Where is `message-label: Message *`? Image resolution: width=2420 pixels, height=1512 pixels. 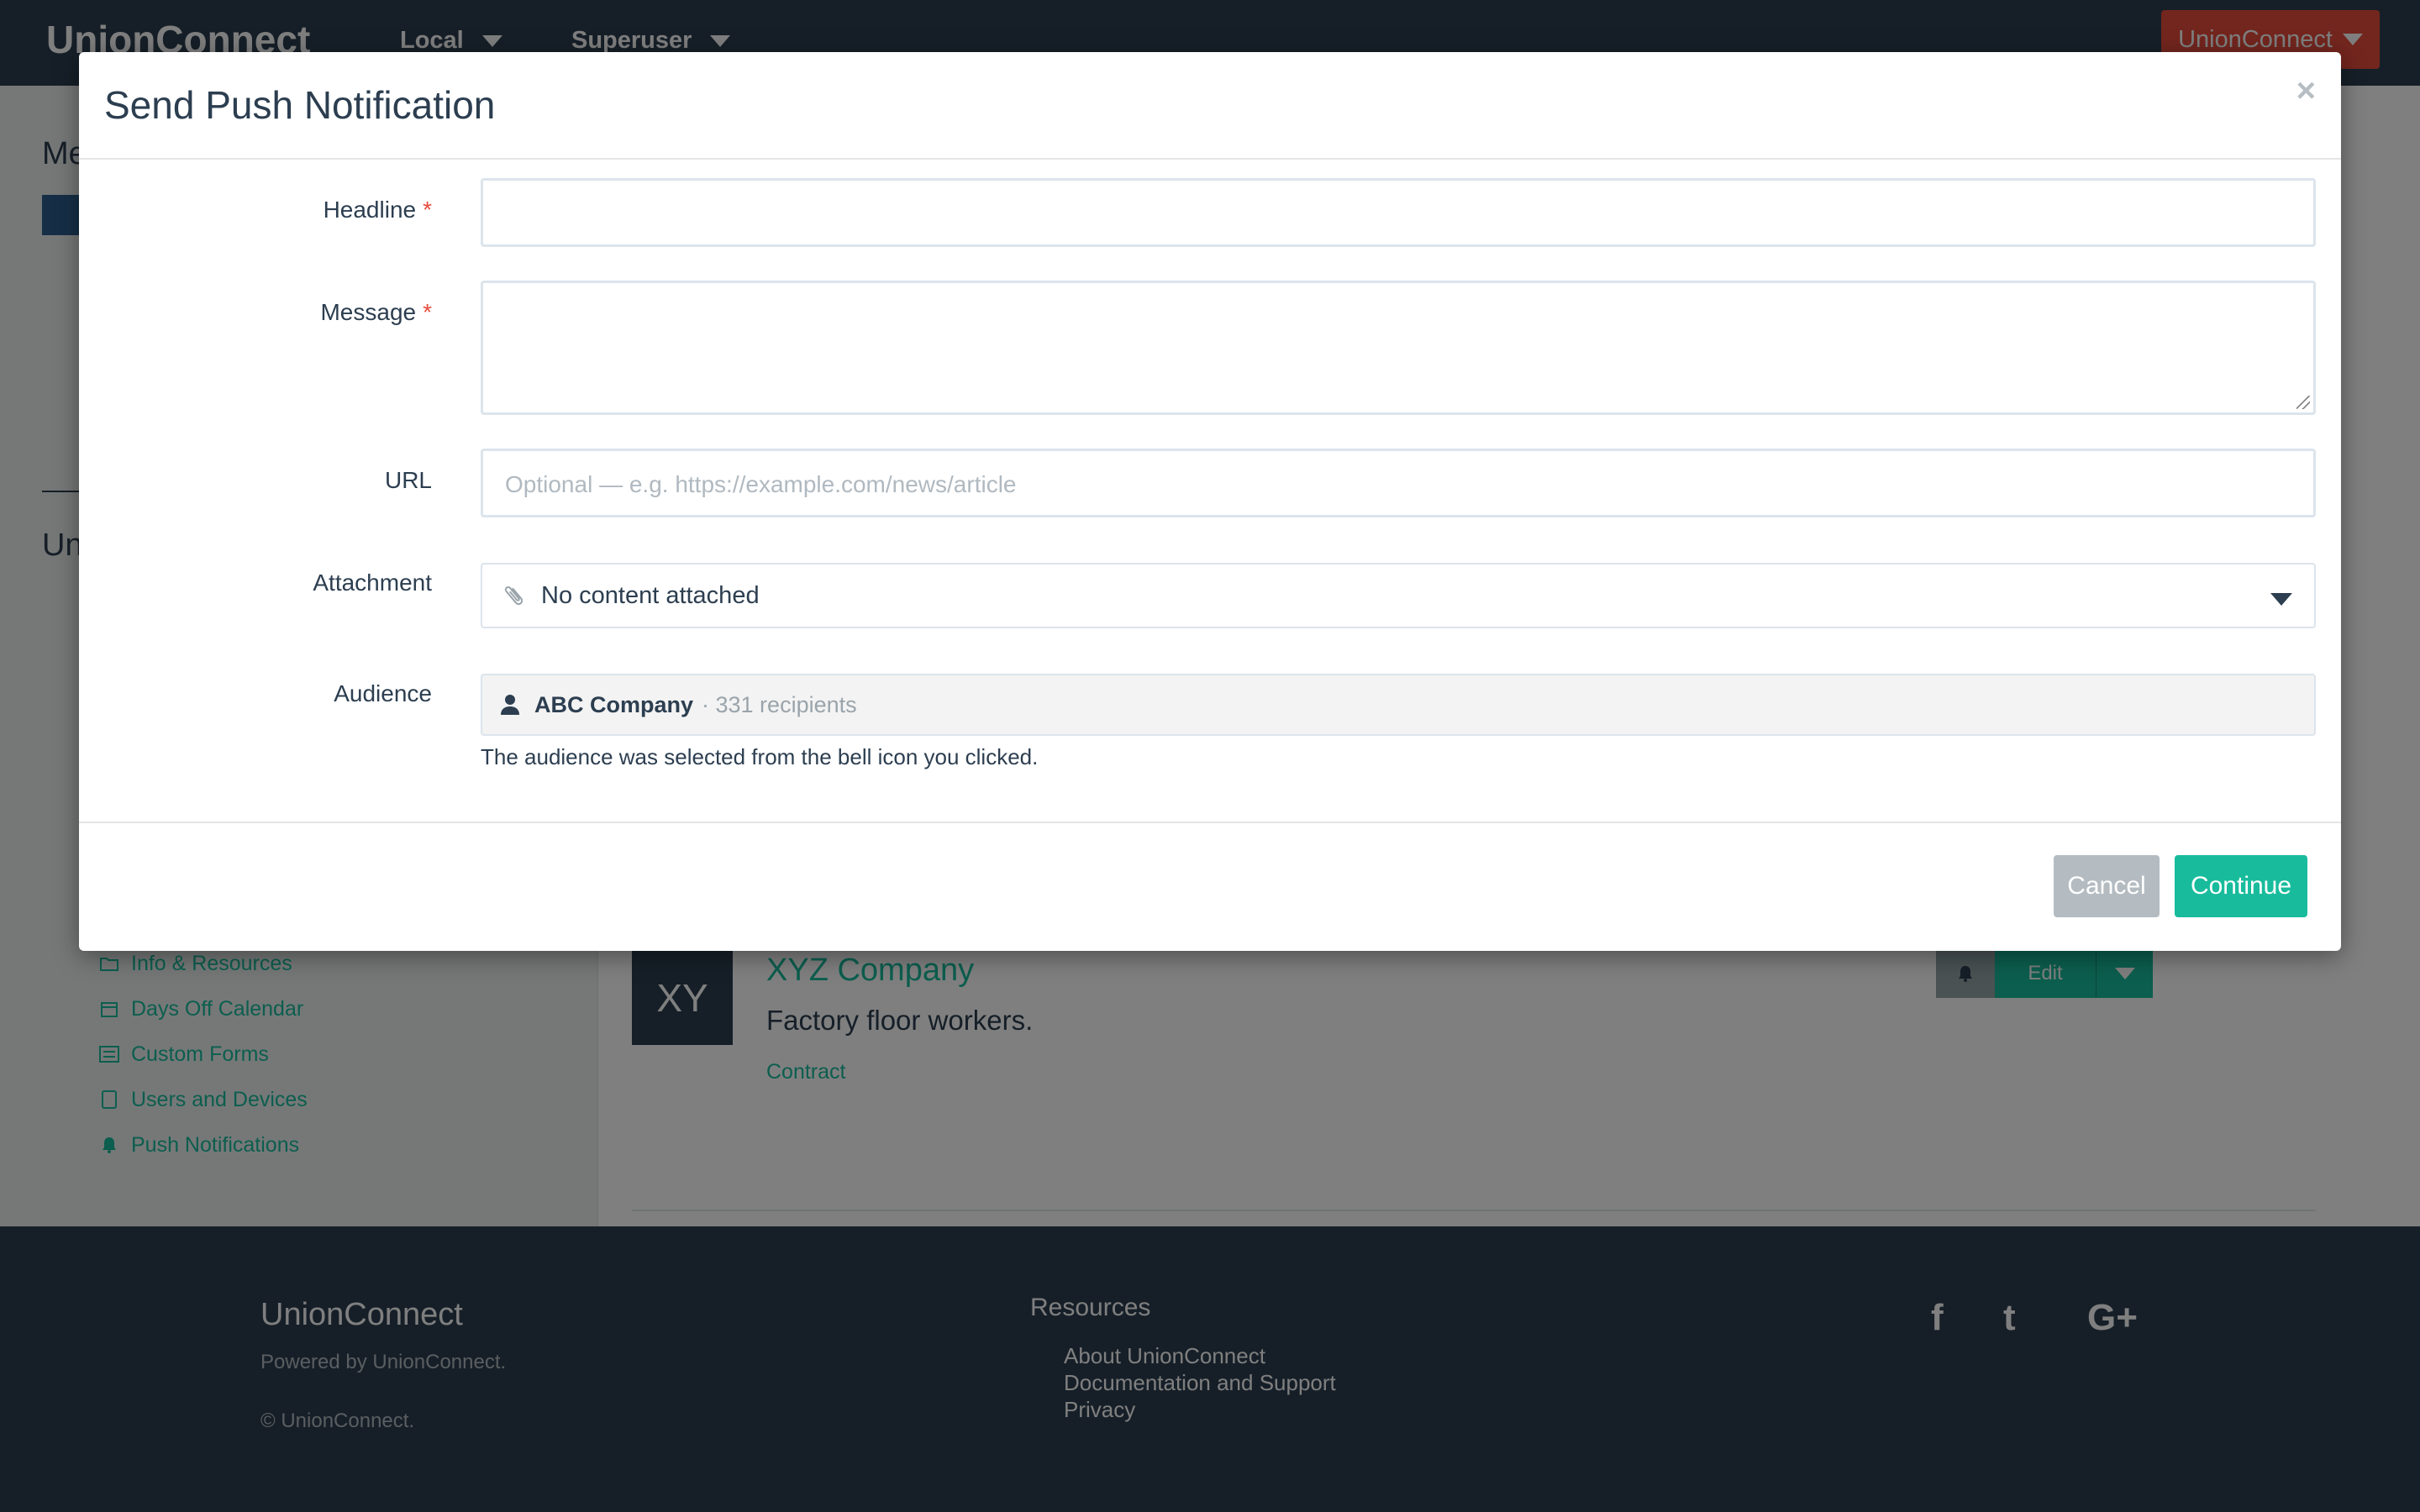
message-label: Message * is located at coordinates (376, 312).